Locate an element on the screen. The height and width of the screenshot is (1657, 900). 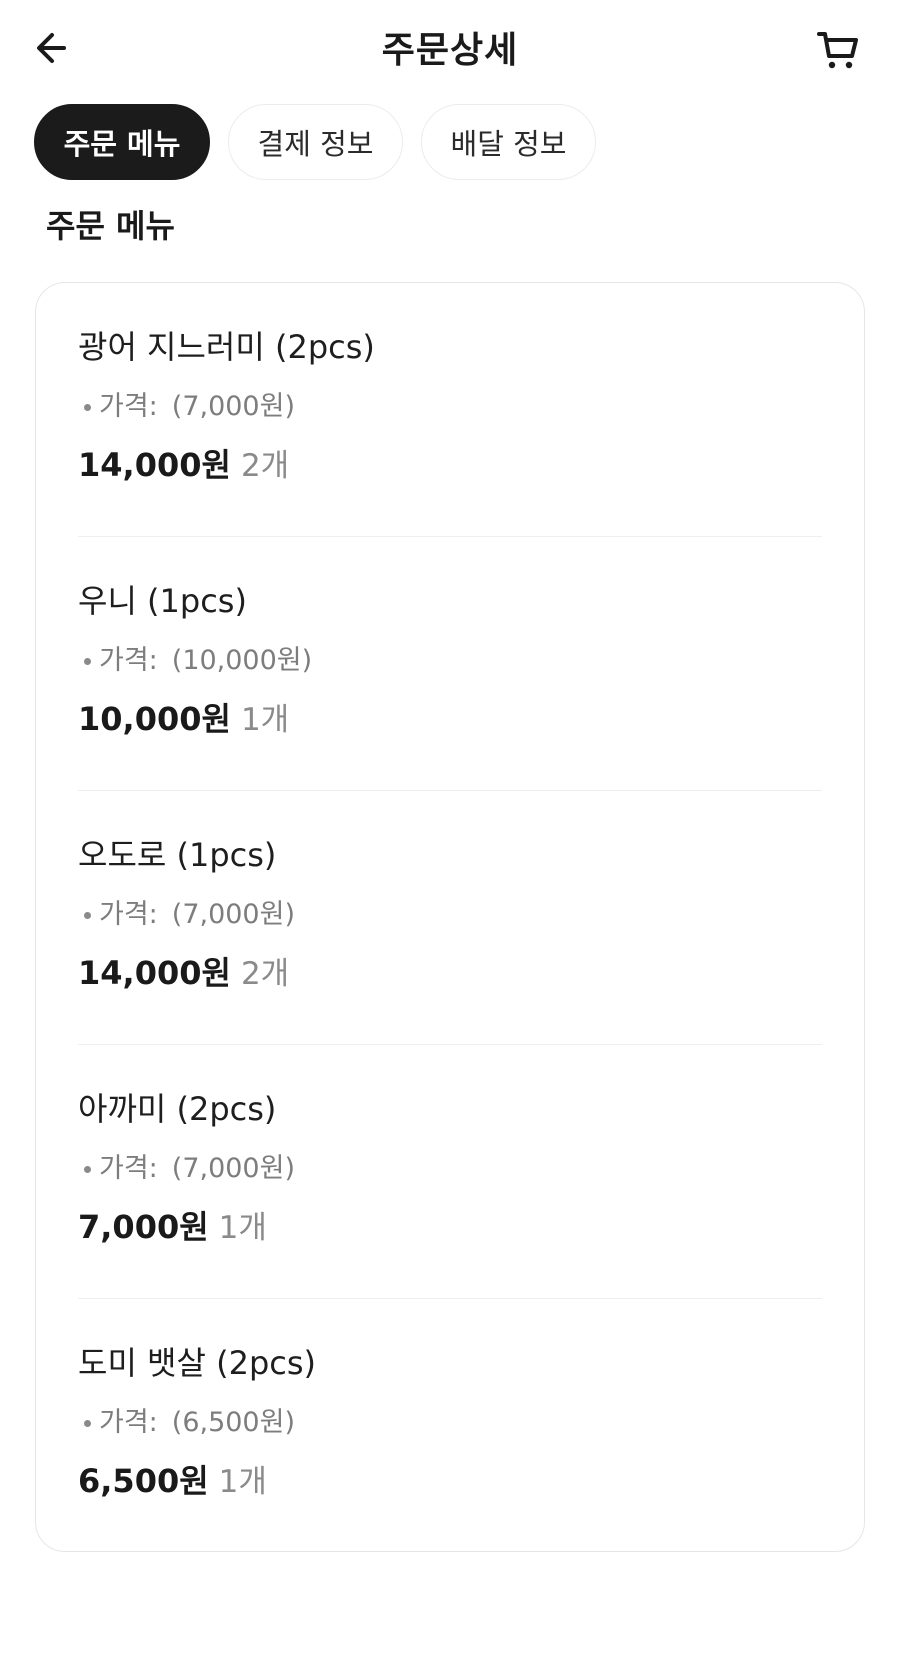
list-item: 아까미 (2pcs) 가격: (7,000원) 7,000원 1개 is located at coordinates (450, 1172).